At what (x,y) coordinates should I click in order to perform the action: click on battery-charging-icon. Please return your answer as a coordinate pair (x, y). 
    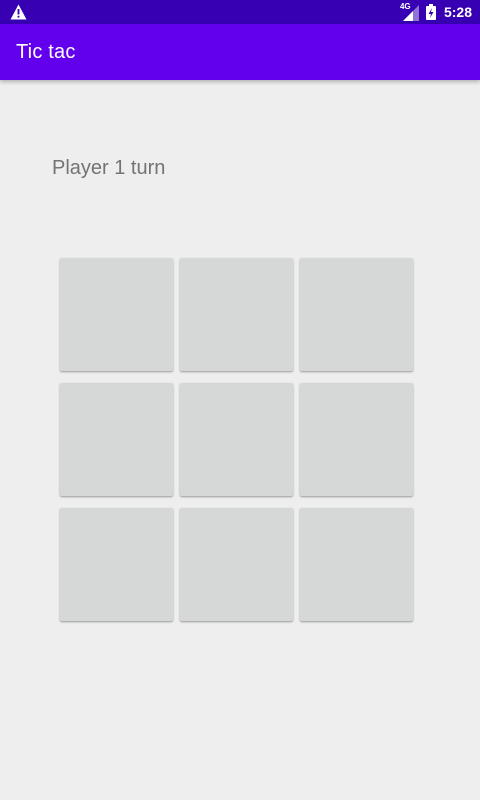
    Looking at the image, I should click on (430, 12).